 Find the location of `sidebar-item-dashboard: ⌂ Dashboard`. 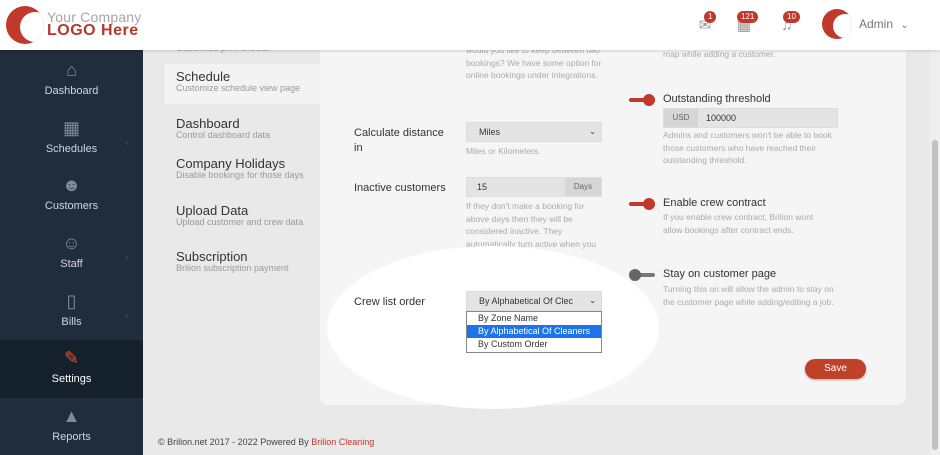

sidebar-item-dashboard: ⌂ Dashboard is located at coordinates (71, 88).